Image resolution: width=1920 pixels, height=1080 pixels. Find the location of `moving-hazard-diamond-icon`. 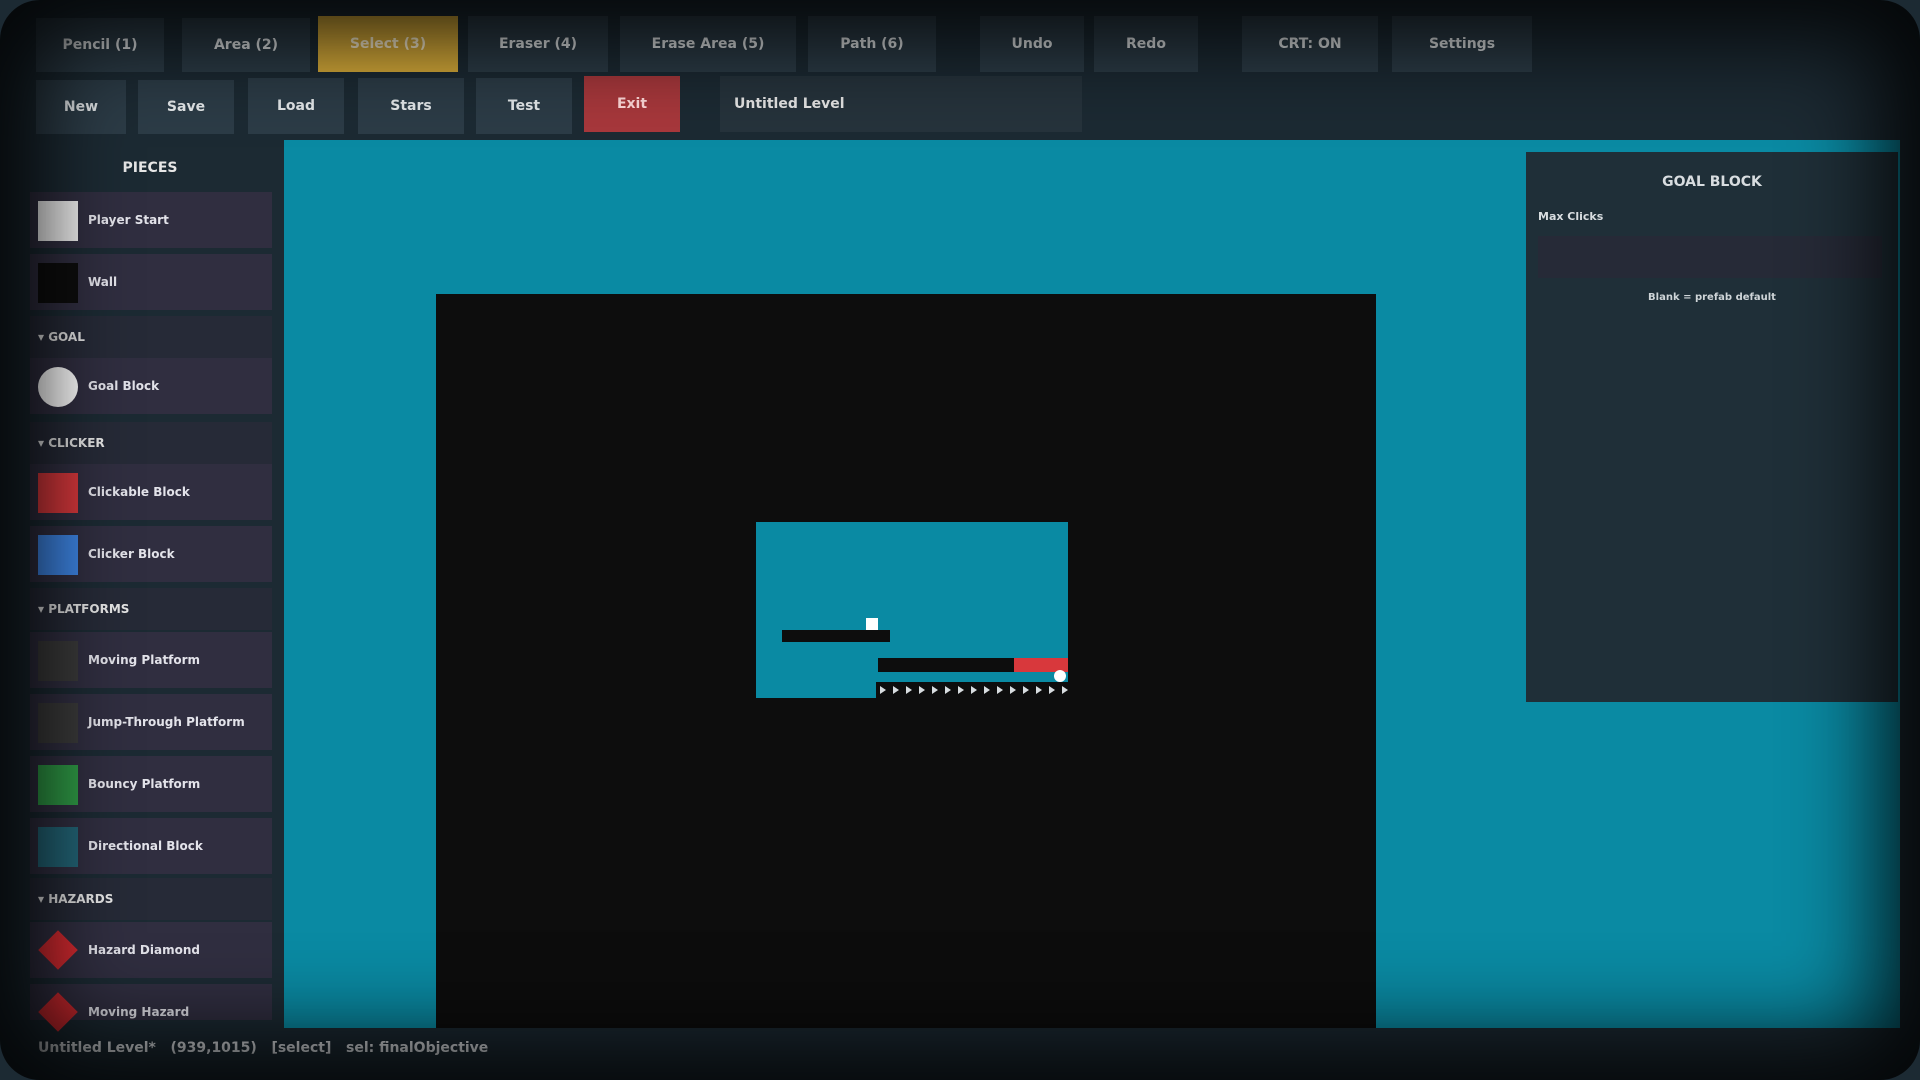

moving-hazard-diamond-icon is located at coordinates (58, 1012).